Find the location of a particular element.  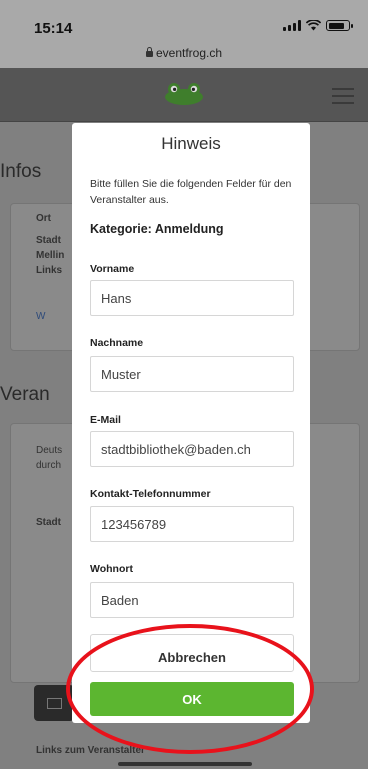

system-icons is located at coordinates (318, 25).